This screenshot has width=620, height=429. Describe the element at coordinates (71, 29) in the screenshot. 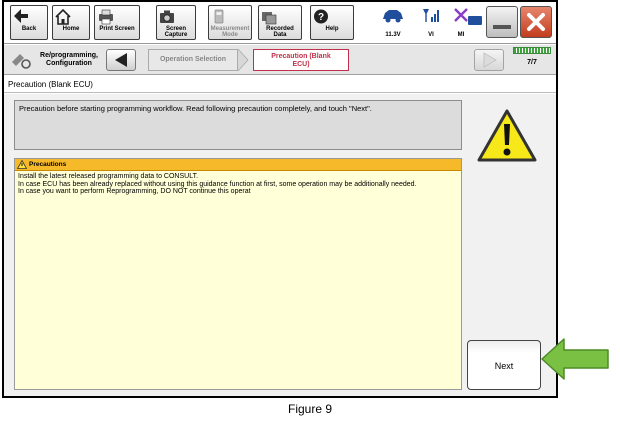

I see `home-label: Home` at that location.